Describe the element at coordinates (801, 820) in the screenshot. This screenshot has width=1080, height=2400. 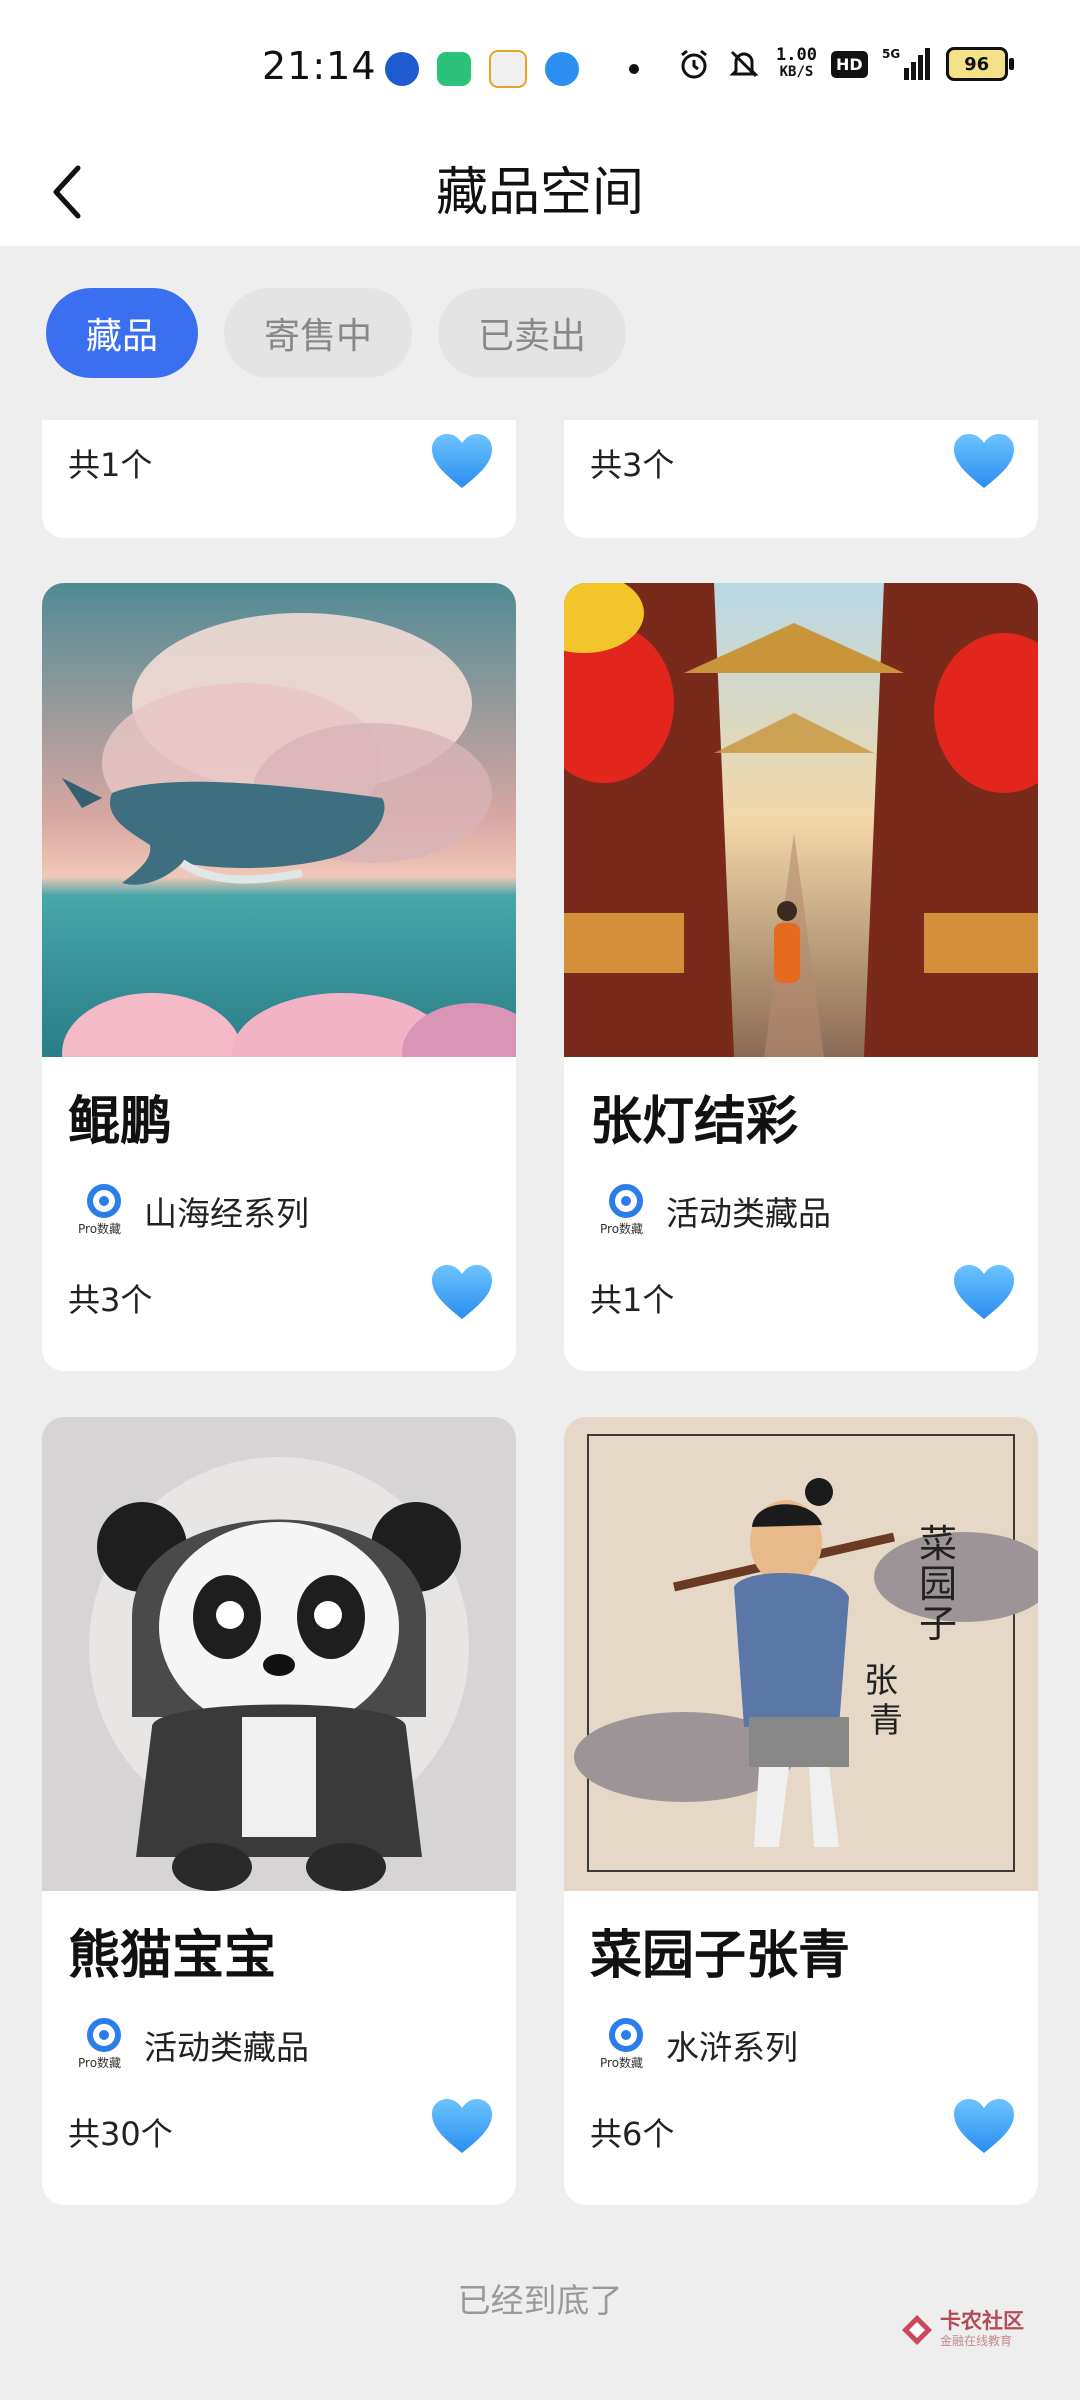
I see `lantern-street-artwork` at that location.